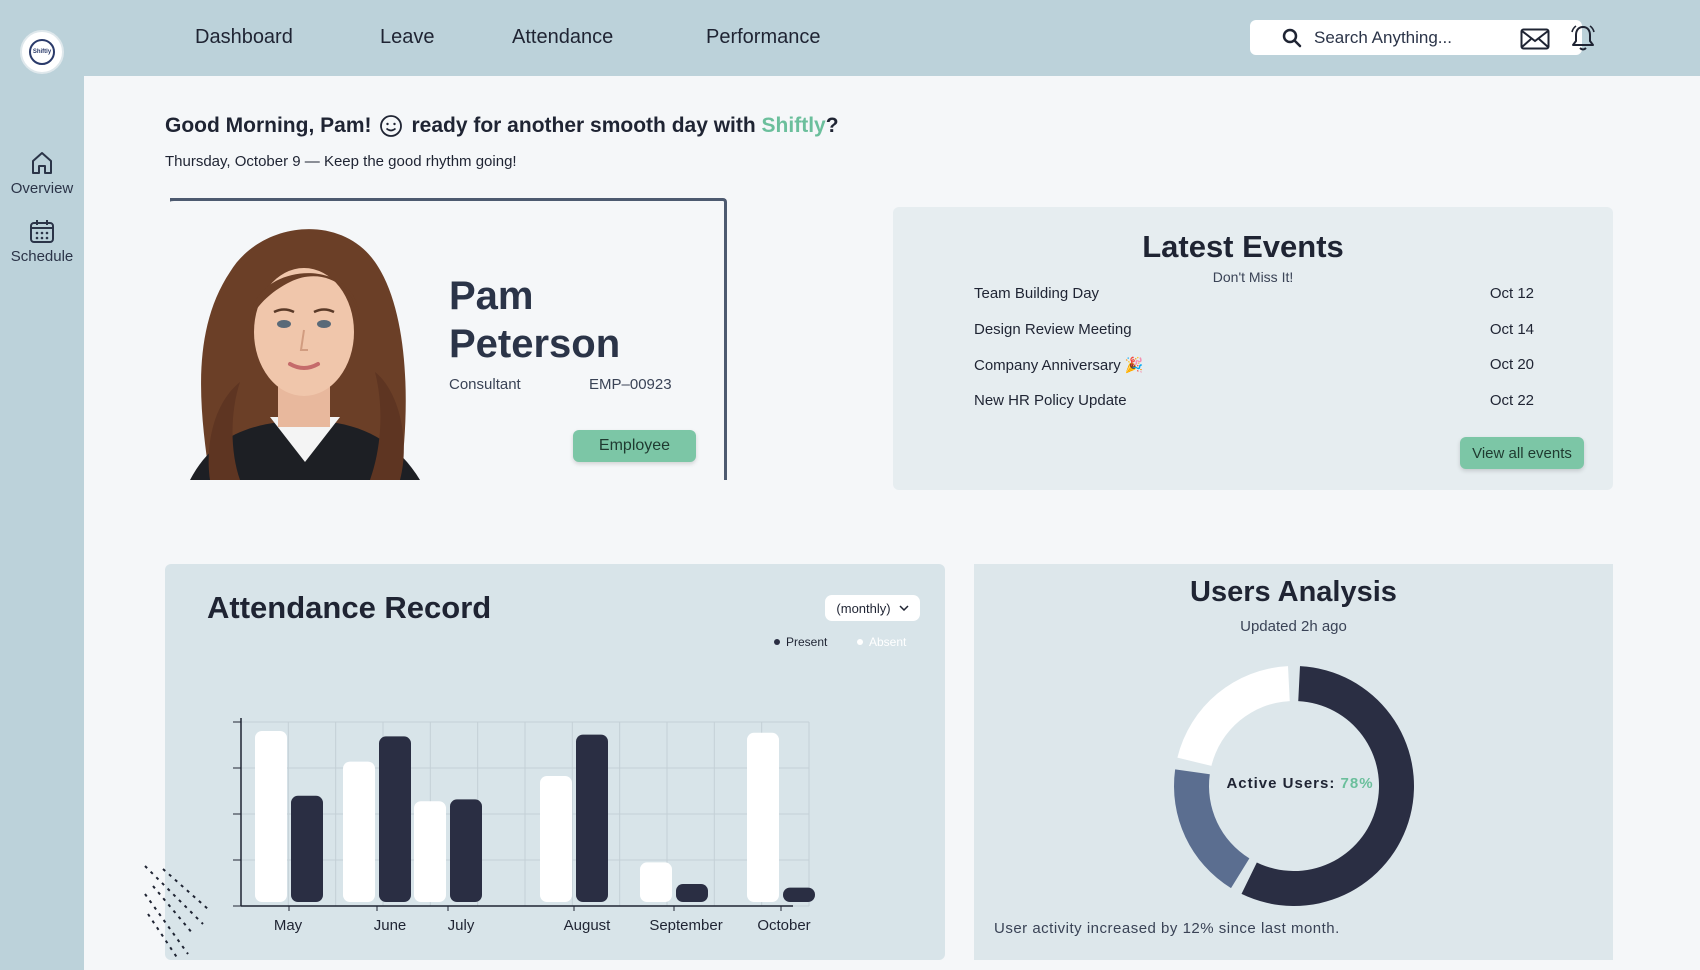 This screenshot has height=970, width=1700. I want to click on logo-text: Shiftly, so click(42, 52).